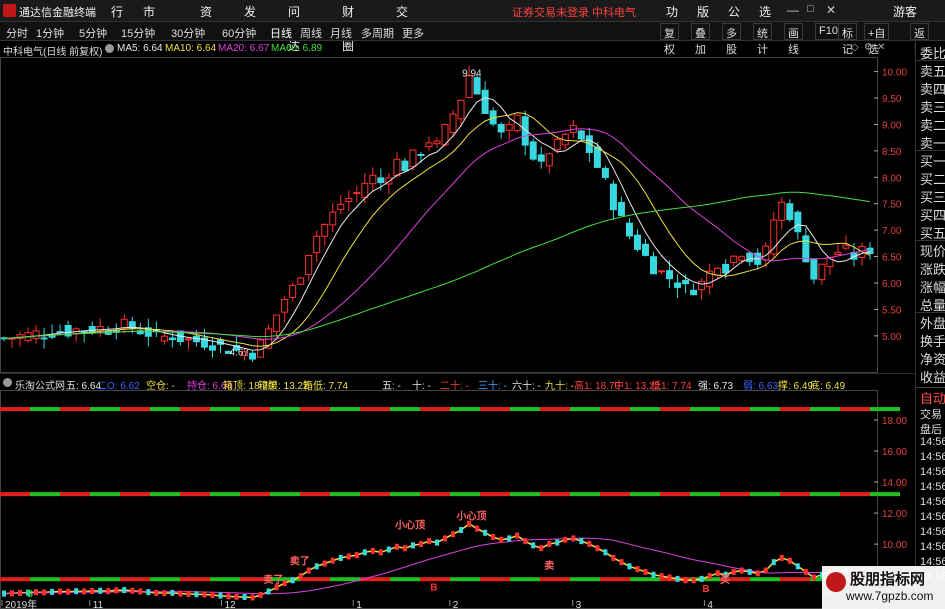 Image resolution: width=945 pixels, height=609 pixels. Describe the element at coordinates (579, 604) in the screenshot. I see `x-tick-label: 3` at that location.